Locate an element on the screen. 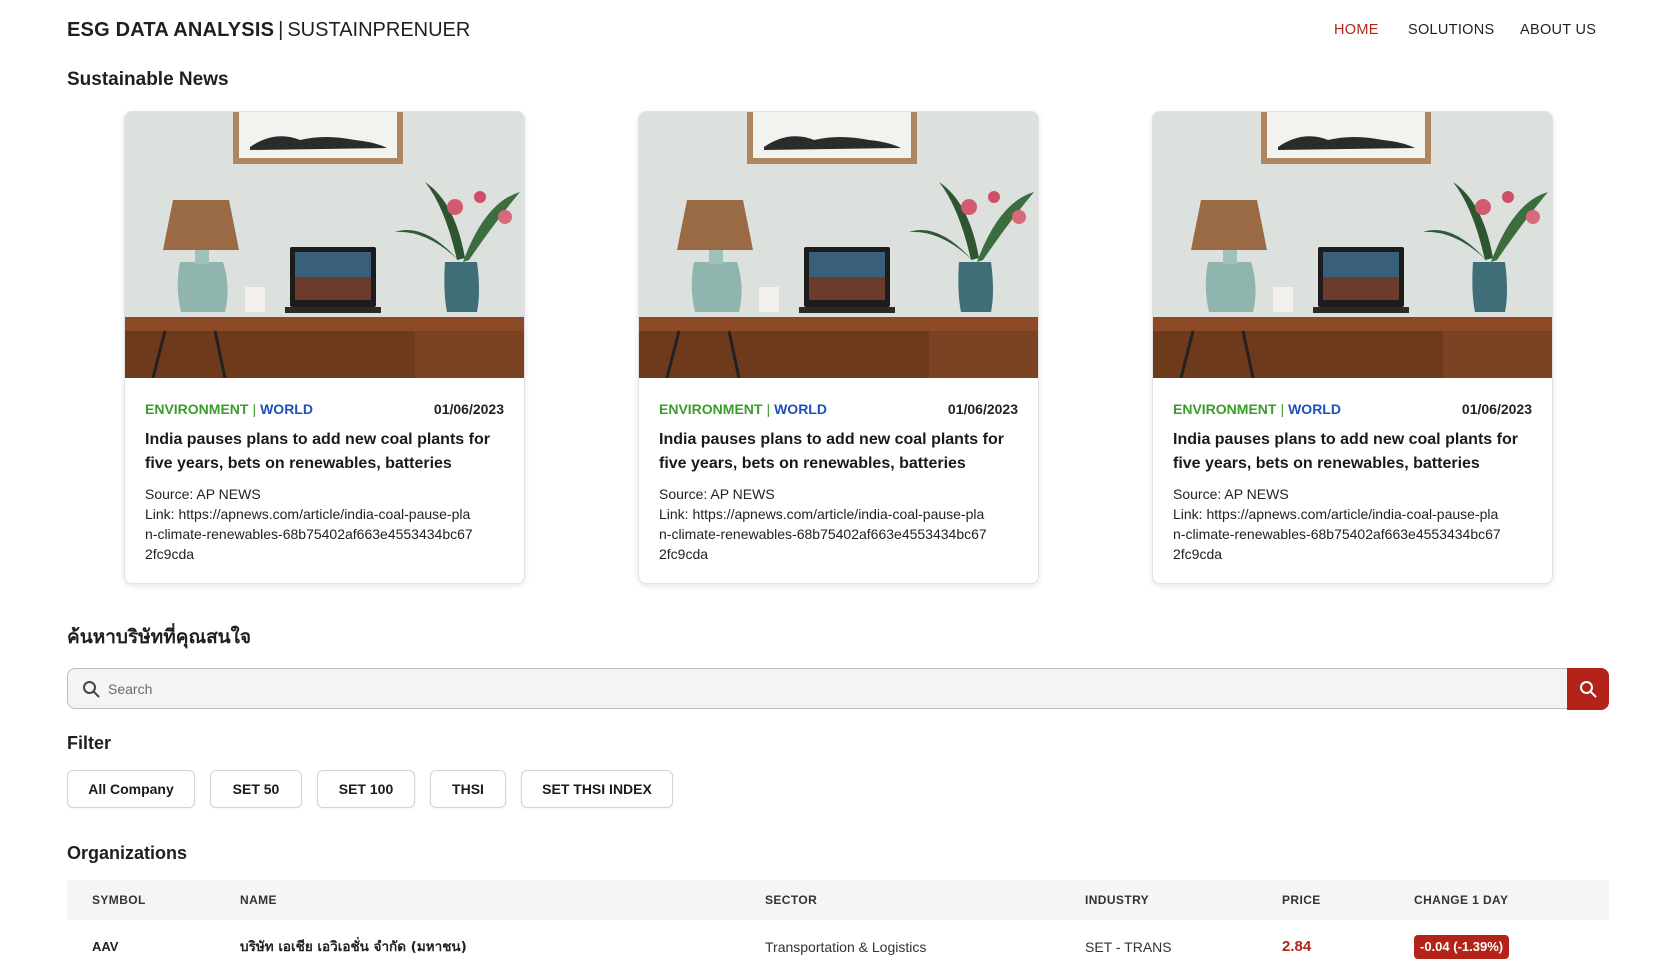  filter-set-50: SET 50 is located at coordinates (256, 789).